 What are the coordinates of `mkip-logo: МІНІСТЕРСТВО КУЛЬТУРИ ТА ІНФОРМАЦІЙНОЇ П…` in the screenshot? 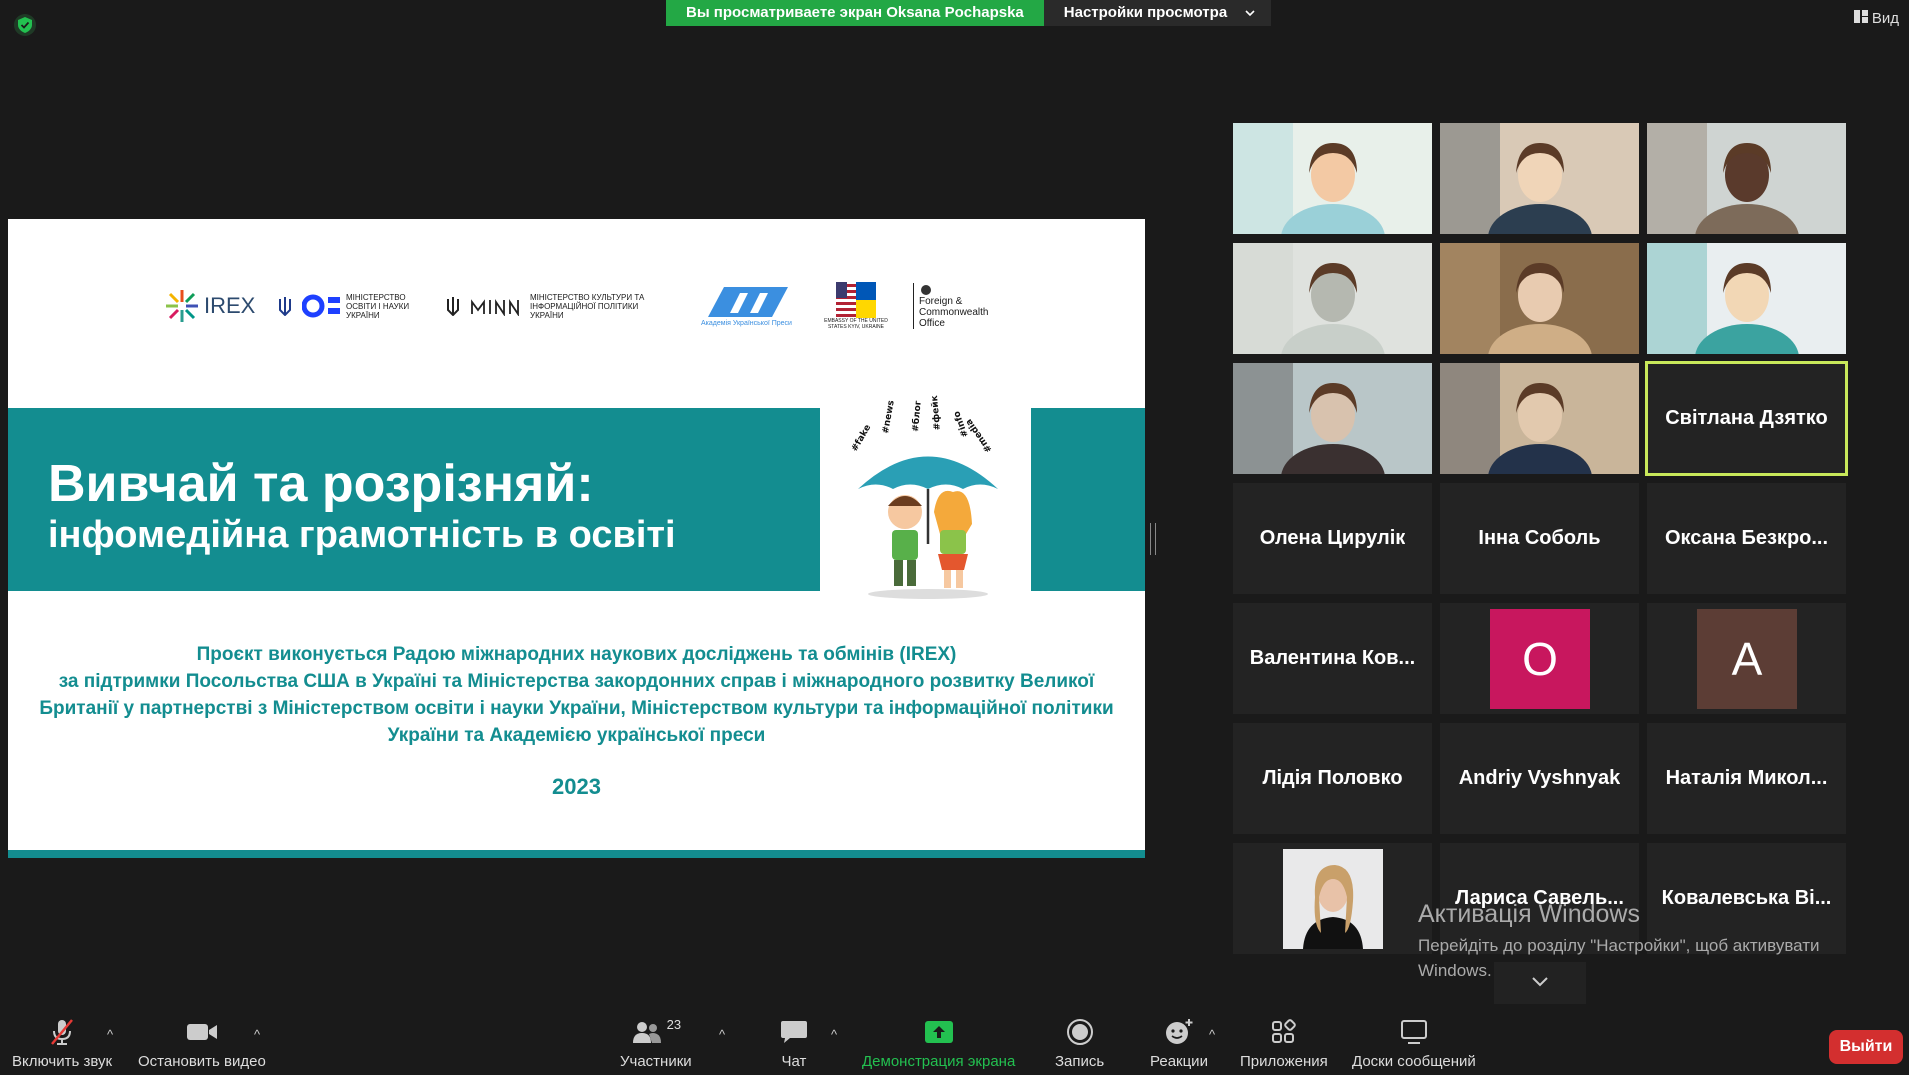 It's located at (549, 306).